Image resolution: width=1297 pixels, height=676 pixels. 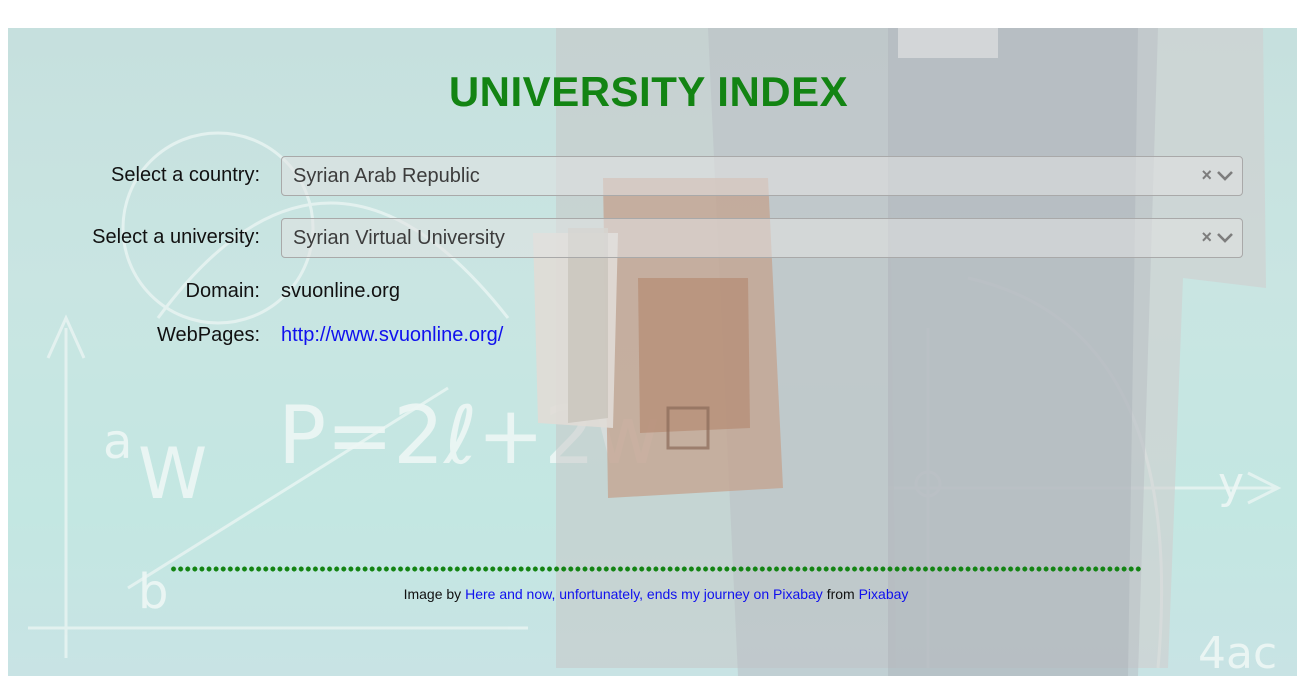 I want to click on country-clear-icon: ×, so click(x=1206, y=175).